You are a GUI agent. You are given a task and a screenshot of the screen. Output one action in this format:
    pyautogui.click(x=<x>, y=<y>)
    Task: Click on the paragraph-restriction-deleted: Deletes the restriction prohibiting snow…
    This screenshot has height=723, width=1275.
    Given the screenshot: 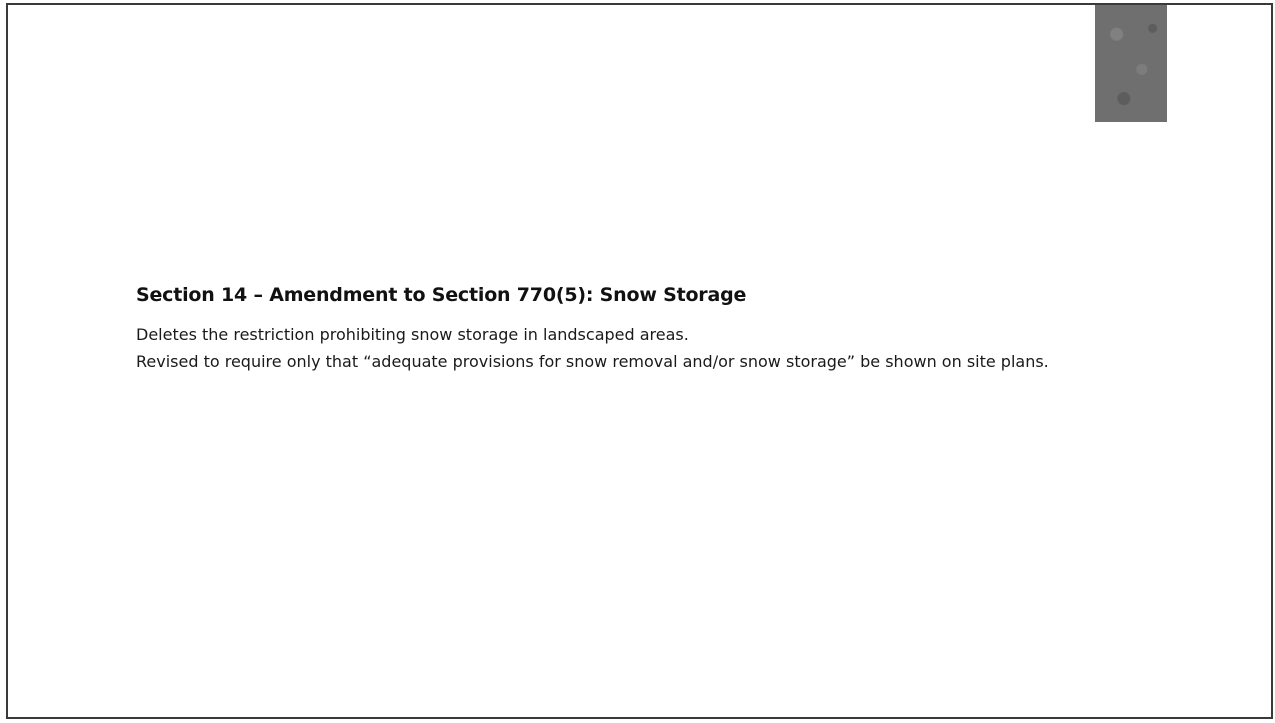 What is the action you would take?
    pyautogui.click(x=412, y=334)
    